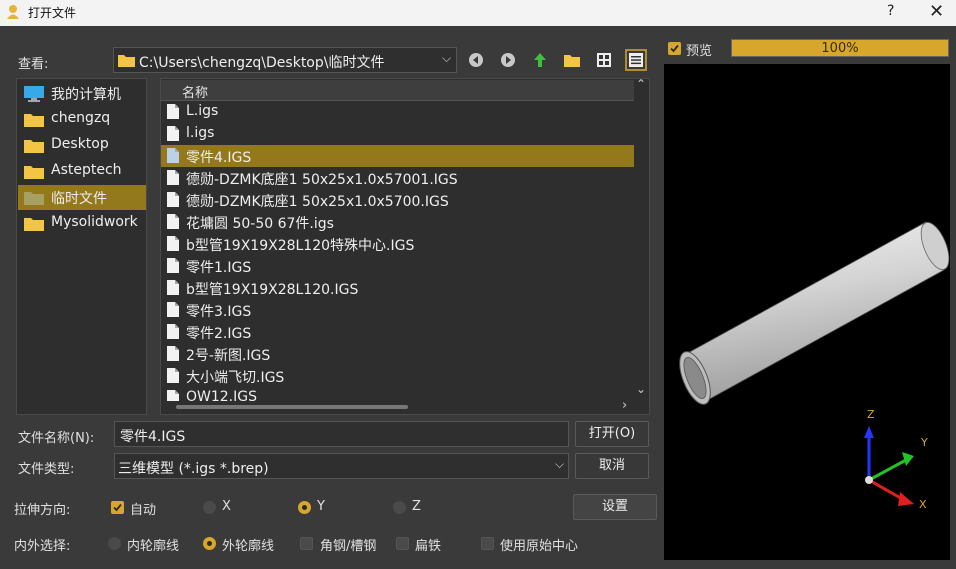 Image resolution: width=956 pixels, height=569 pixels. What do you see at coordinates (322, 180) in the screenshot?
I see `file-name: 德勋-DZMK底座1 50x25x1.0x57001.IGS` at bounding box center [322, 180].